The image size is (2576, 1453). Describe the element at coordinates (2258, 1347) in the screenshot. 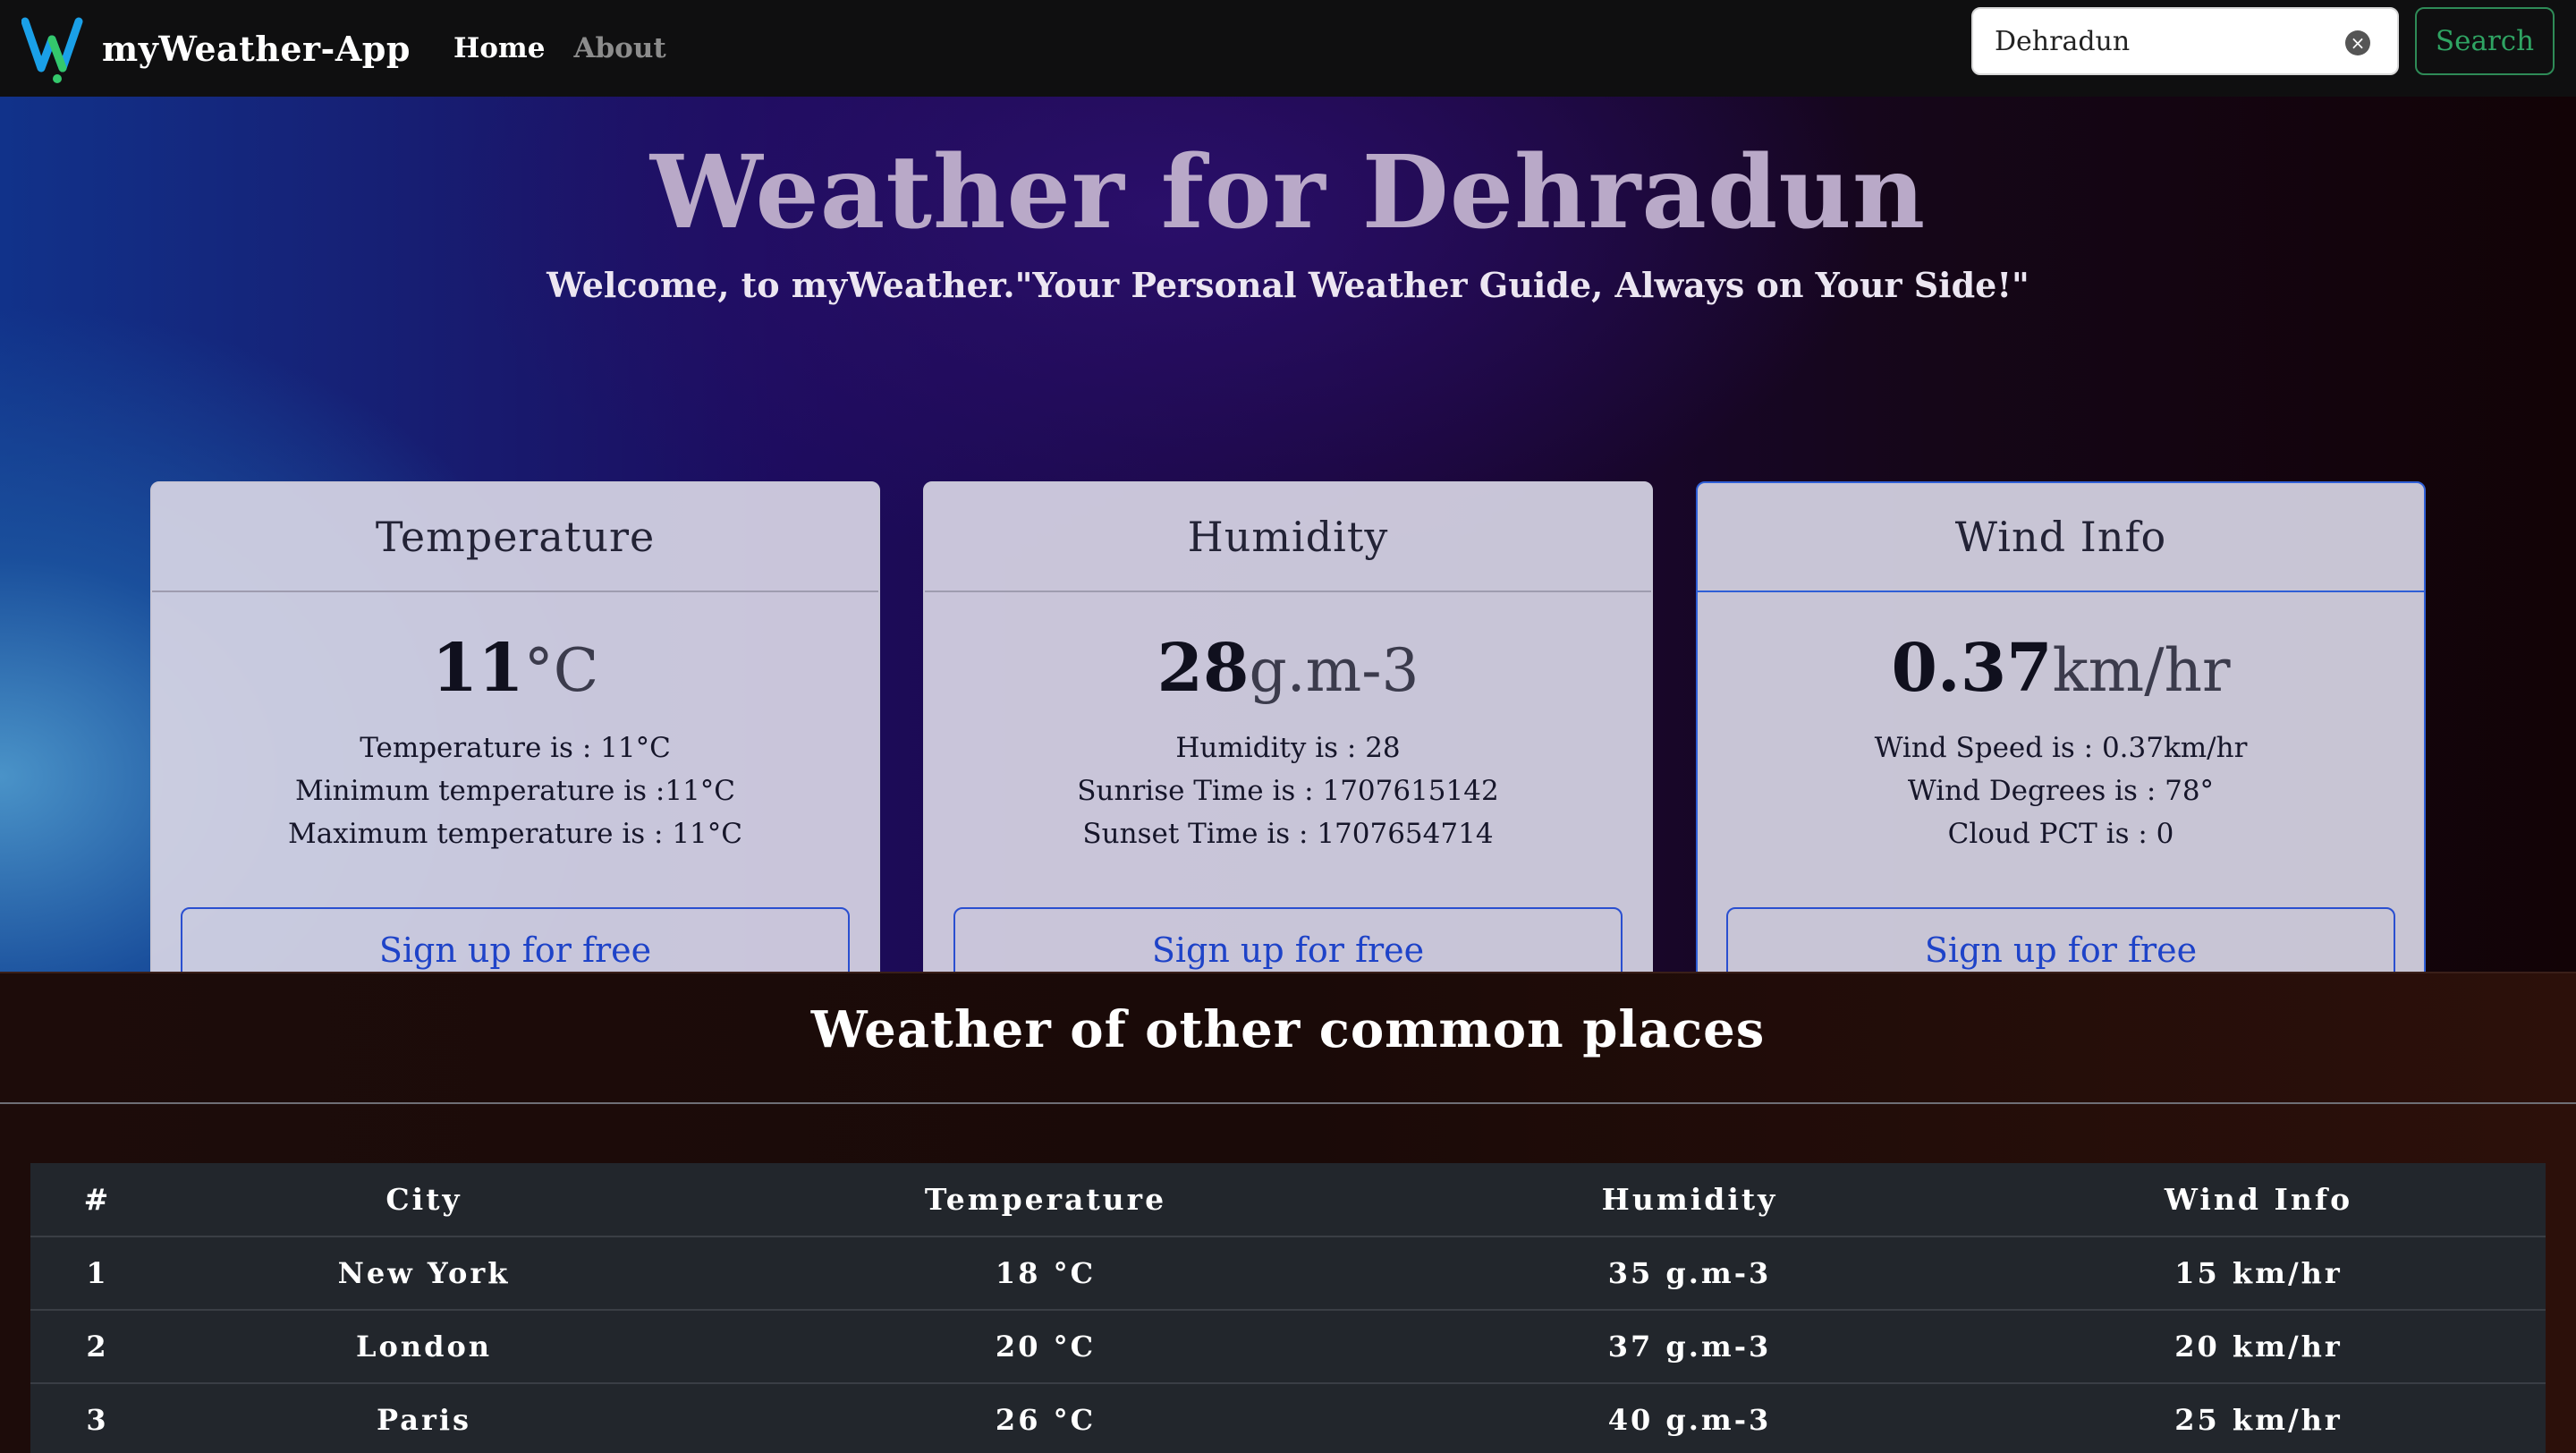

I see `wind-cell: 20 km/hr` at that location.